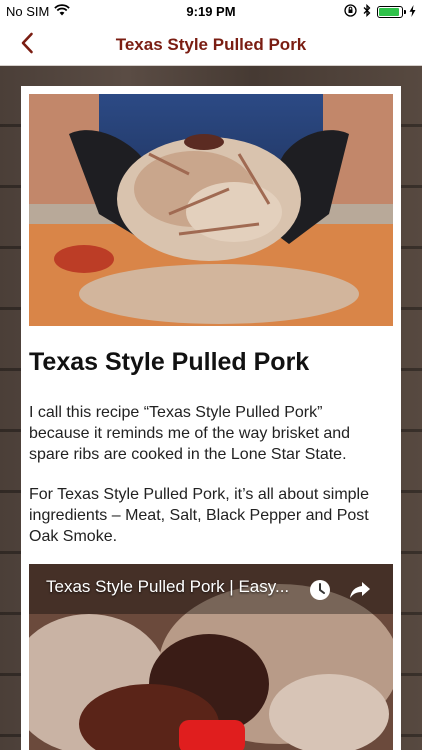 This screenshot has height=750, width=422. I want to click on share-arrow-icon, so click(360, 590).